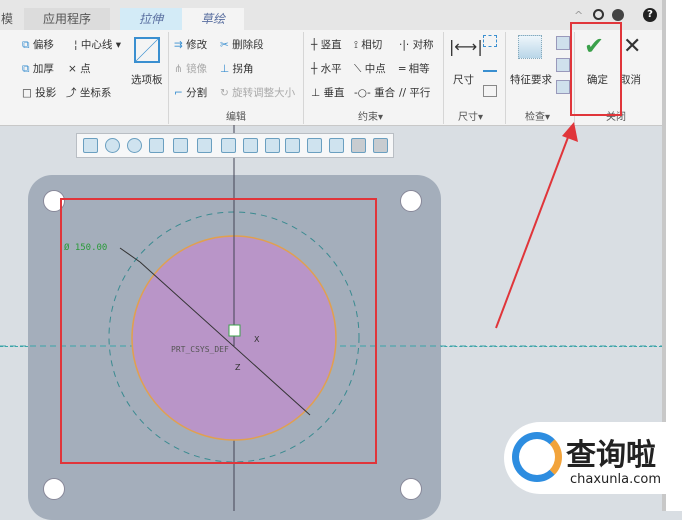 This screenshot has width=682, height=520. Describe the element at coordinates (490, 91) in the screenshot. I see `ordinate-icon` at that location.